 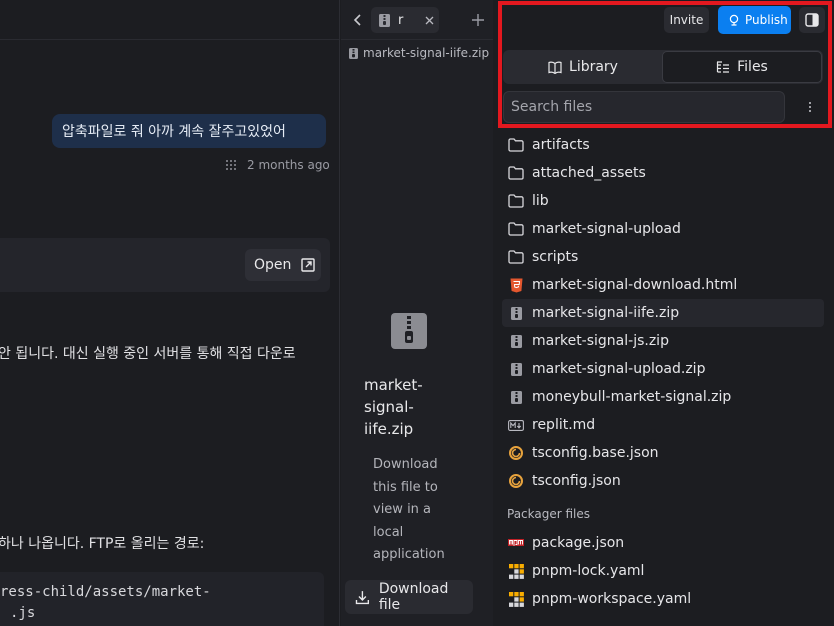 What do you see at coordinates (663, 571) in the screenshot?
I see `file-item: pnpm-lock.yaml` at bounding box center [663, 571].